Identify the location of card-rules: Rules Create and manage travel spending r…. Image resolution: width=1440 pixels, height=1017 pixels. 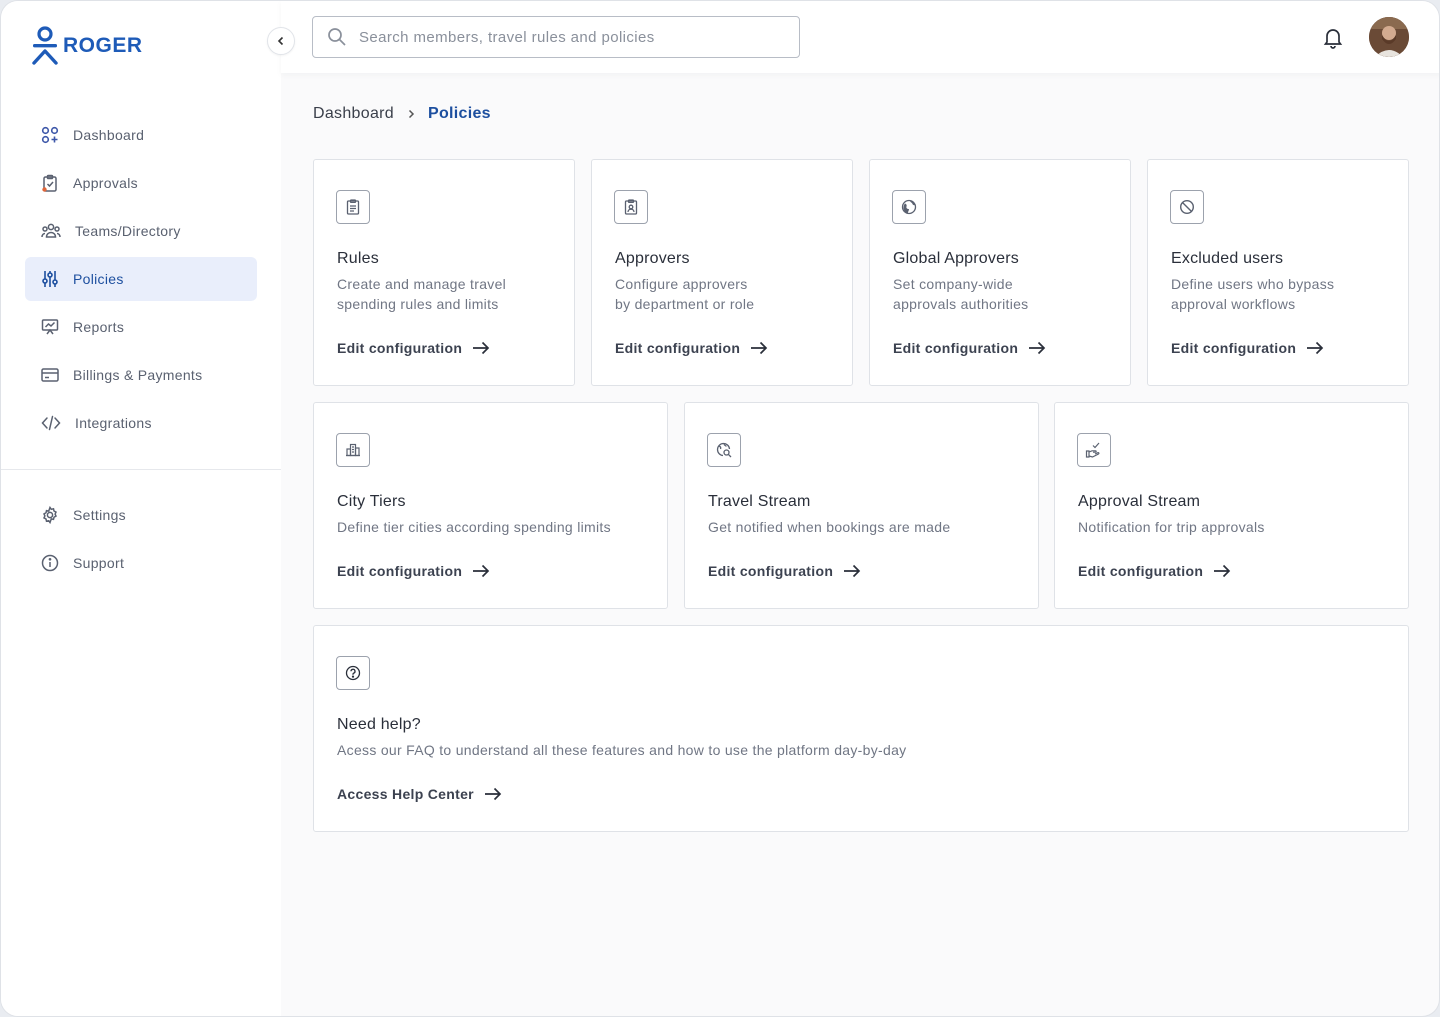
(444, 272).